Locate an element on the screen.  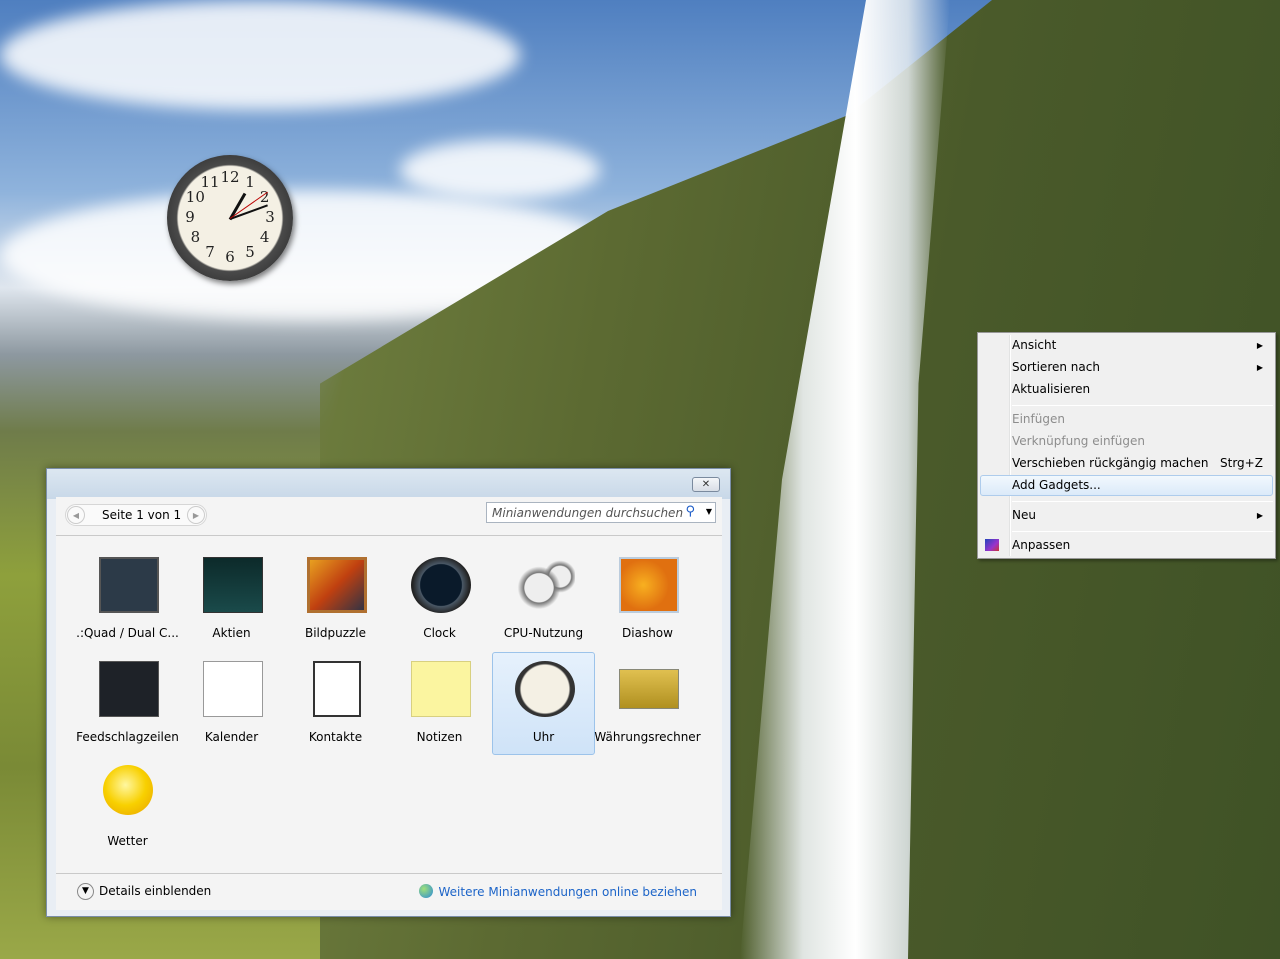
search-placeholder: Minianwendungen durchsuchen is located at coordinates (588, 513).